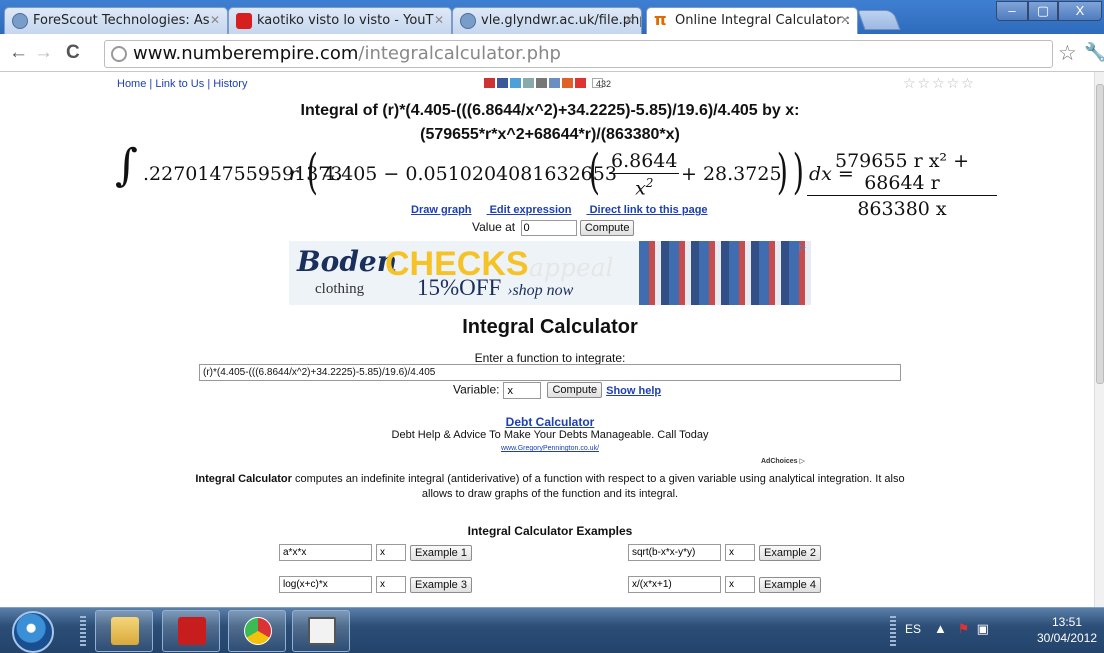  I want to click on adchoices-icon: ▷, so click(804, 247).